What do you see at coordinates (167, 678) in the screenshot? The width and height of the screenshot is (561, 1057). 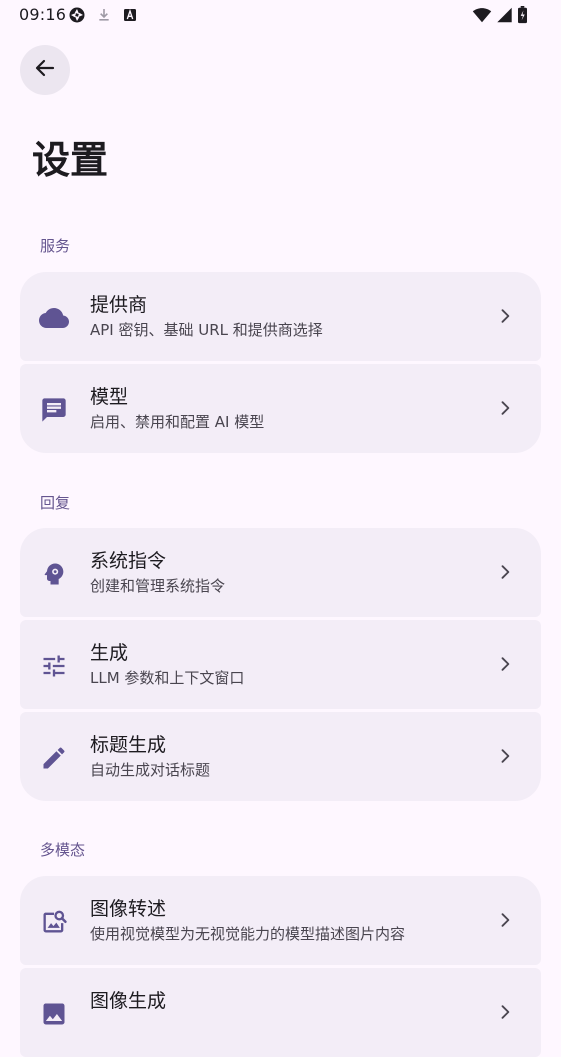 I see `settings-item-subtitle: LLM 参数和上下文窗口` at bounding box center [167, 678].